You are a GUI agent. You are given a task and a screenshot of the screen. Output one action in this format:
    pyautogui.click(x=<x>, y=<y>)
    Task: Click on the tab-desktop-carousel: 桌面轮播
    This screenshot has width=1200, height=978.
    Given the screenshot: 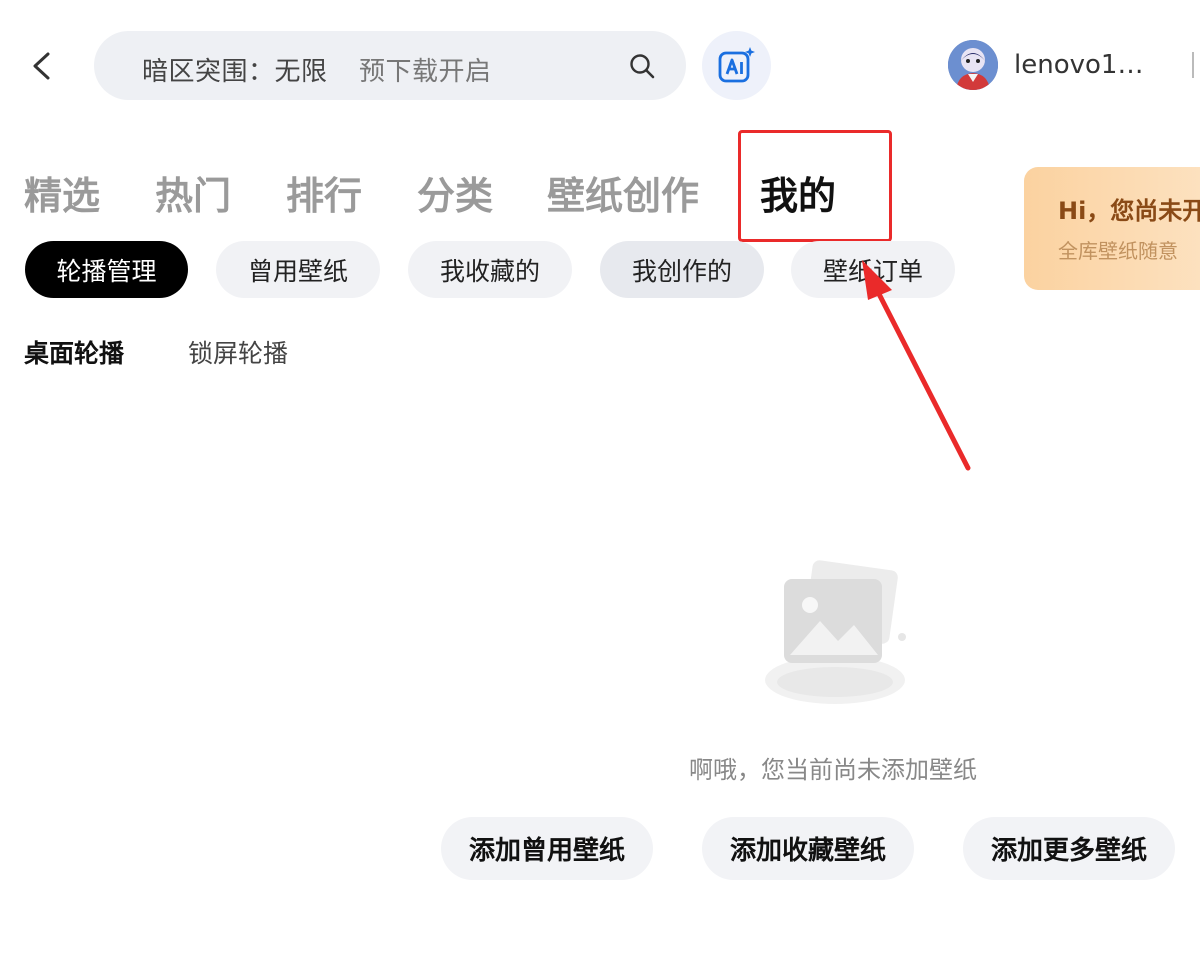 What is the action you would take?
    pyautogui.click(x=74, y=352)
    